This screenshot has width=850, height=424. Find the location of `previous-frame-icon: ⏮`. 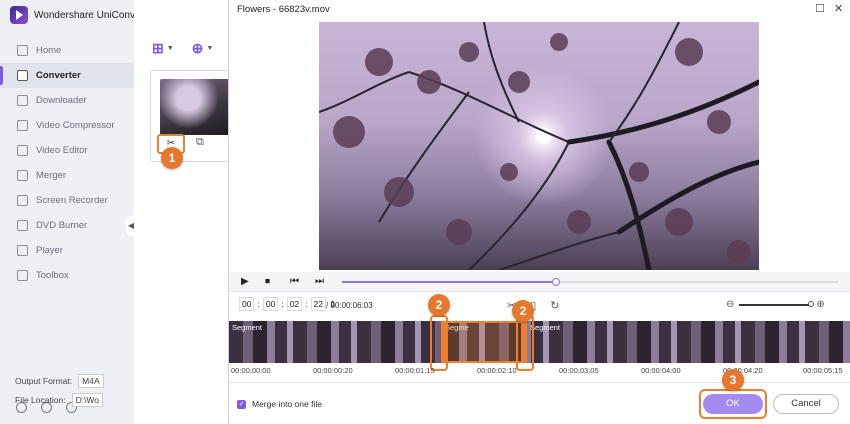

previous-frame-icon: ⏮ is located at coordinates (294, 281).